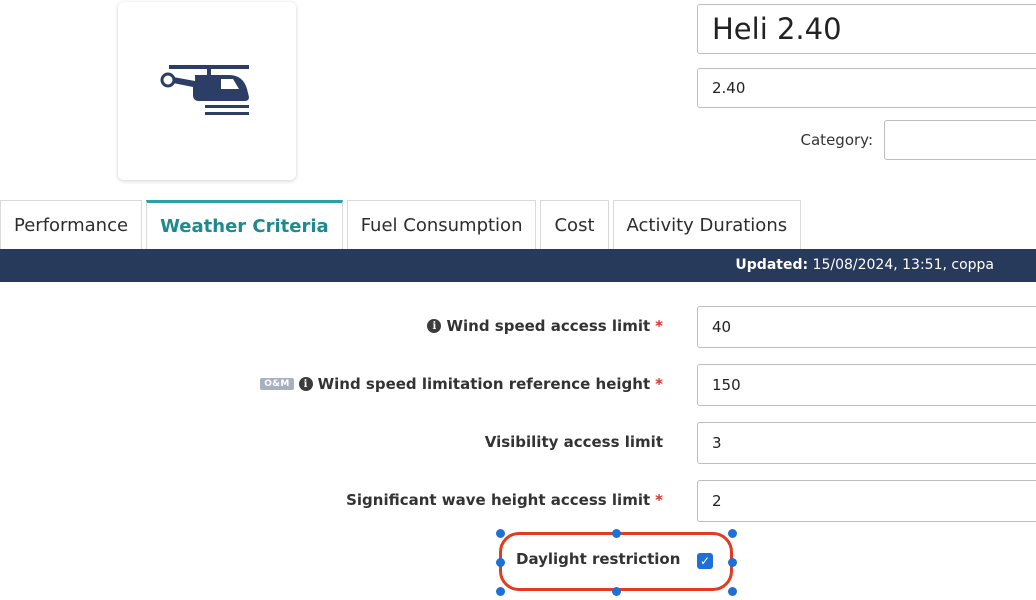 This screenshot has width=1036, height=600. What do you see at coordinates (277, 384) in the screenshot?
I see `oam-badge: O&M` at bounding box center [277, 384].